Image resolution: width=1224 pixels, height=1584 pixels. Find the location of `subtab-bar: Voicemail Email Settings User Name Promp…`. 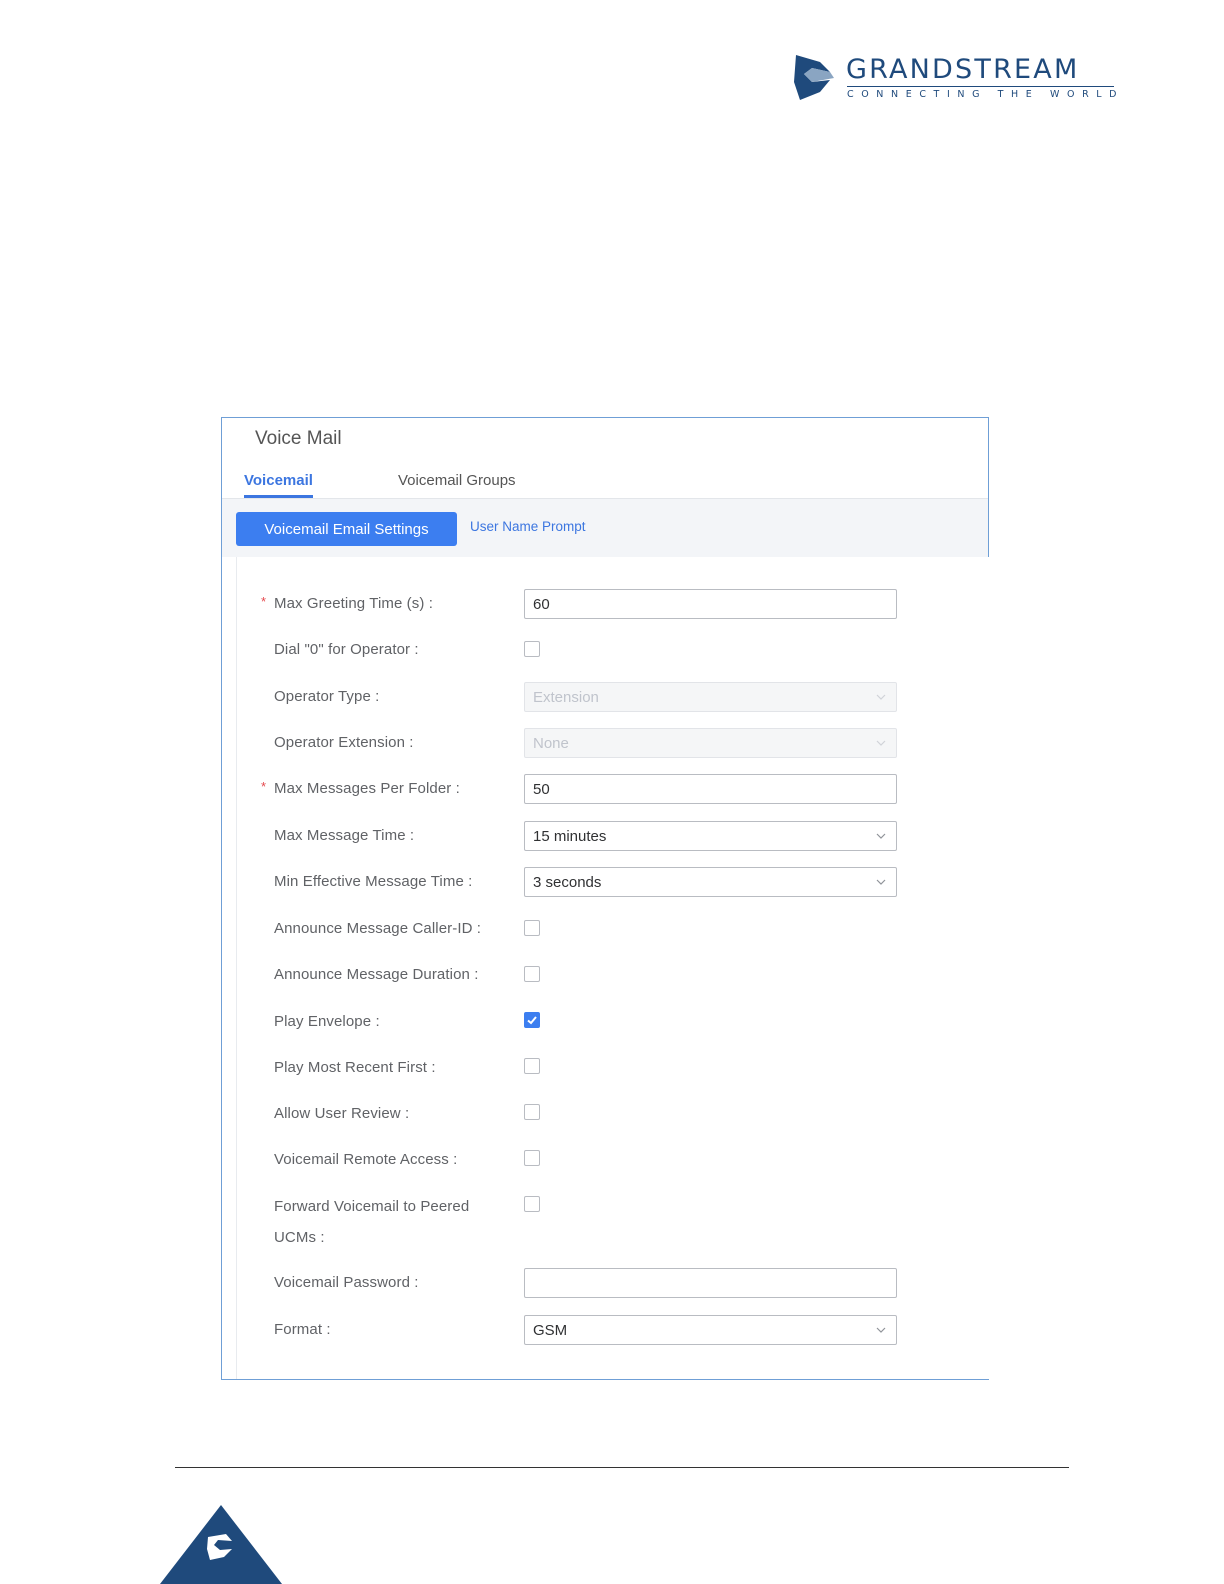

subtab-bar: Voicemail Email Settings User Name Promp… is located at coordinates (605, 528).